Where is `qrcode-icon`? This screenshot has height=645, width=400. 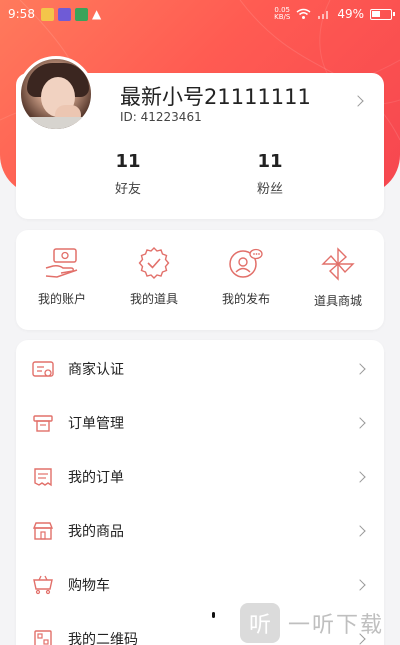
qrcode-icon is located at coordinates (43, 637).